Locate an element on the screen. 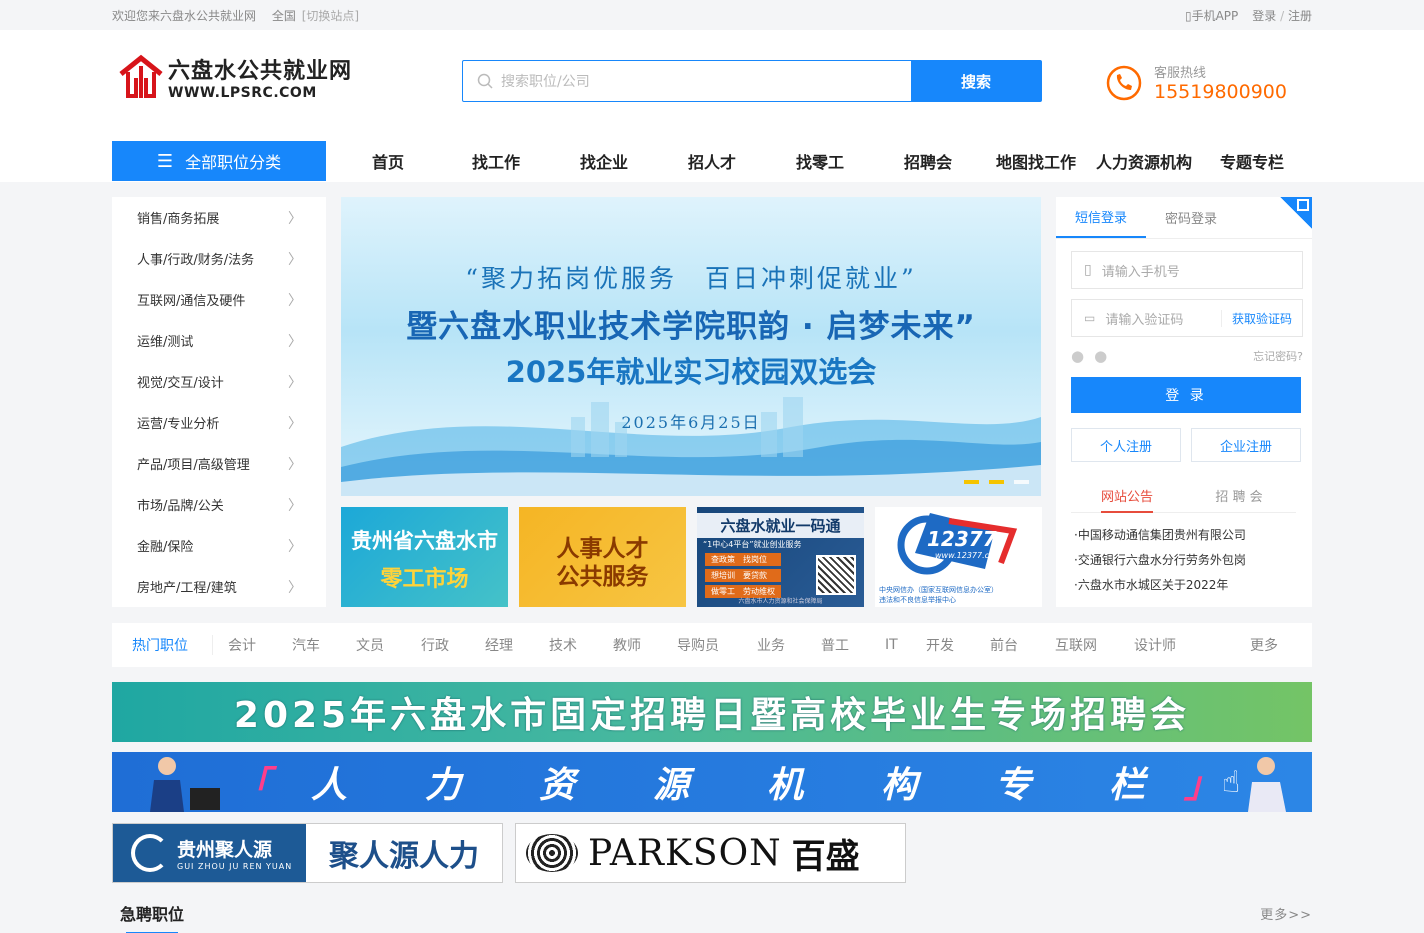  carousel-dots is located at coordinates (996, 482).